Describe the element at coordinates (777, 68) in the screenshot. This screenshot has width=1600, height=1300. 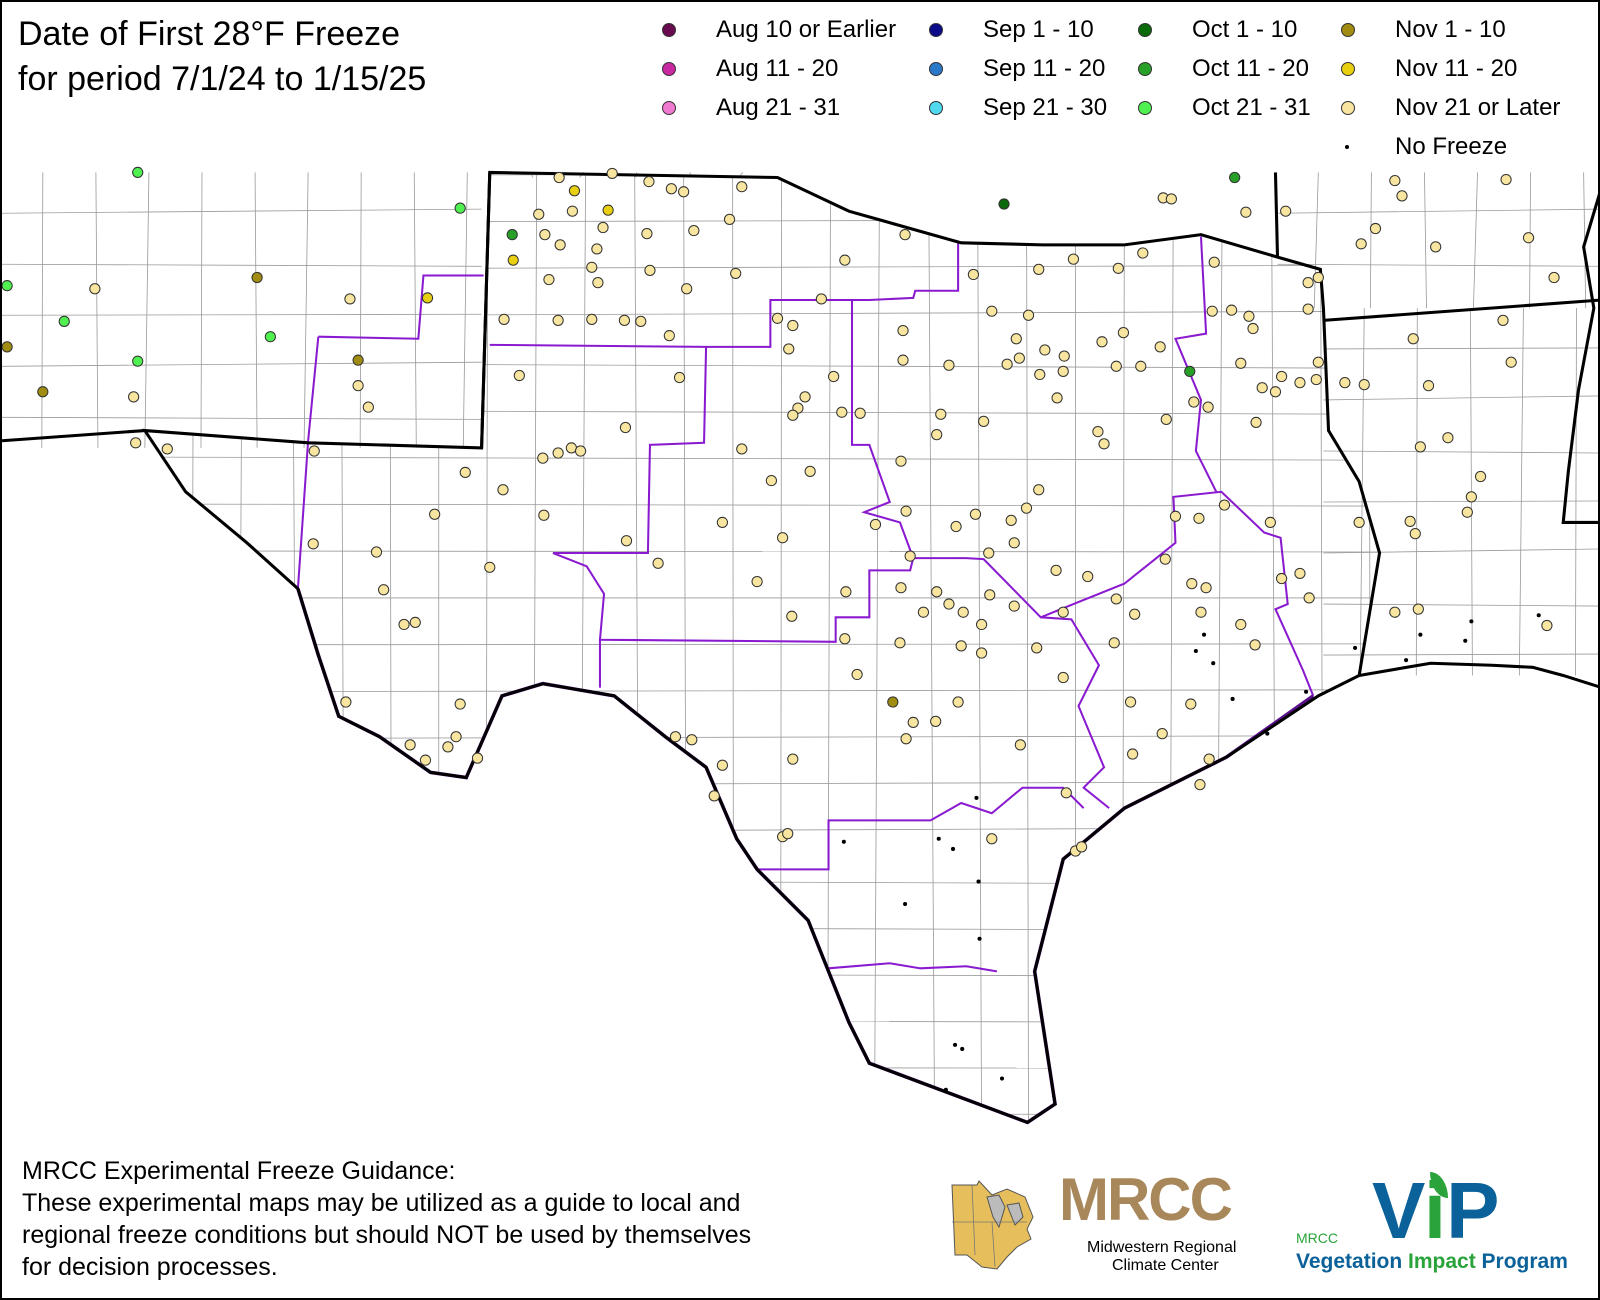
I see `legend-label: Aug 11 - 20` at that location.